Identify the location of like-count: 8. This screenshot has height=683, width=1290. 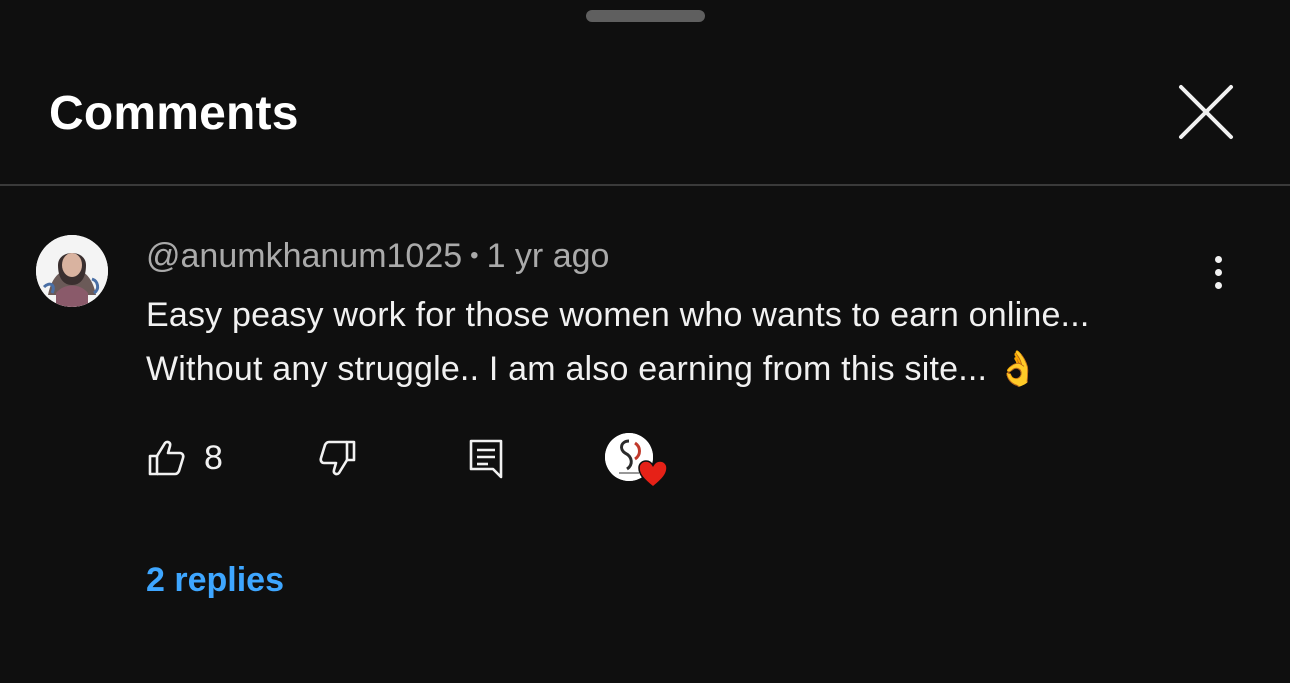
(213, 458).